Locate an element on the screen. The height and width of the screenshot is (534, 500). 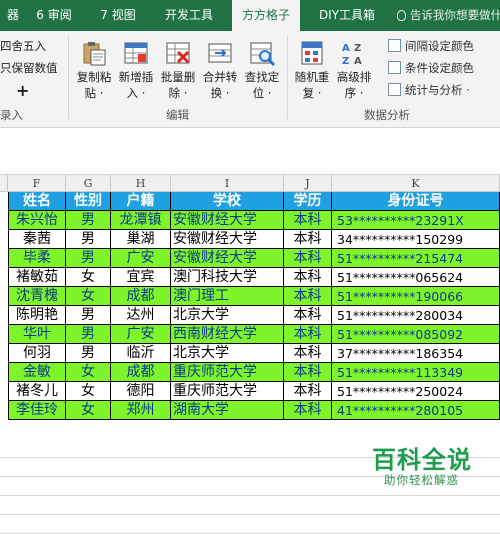
tab-view: 7 视图 is located at coordinates (118, 15).